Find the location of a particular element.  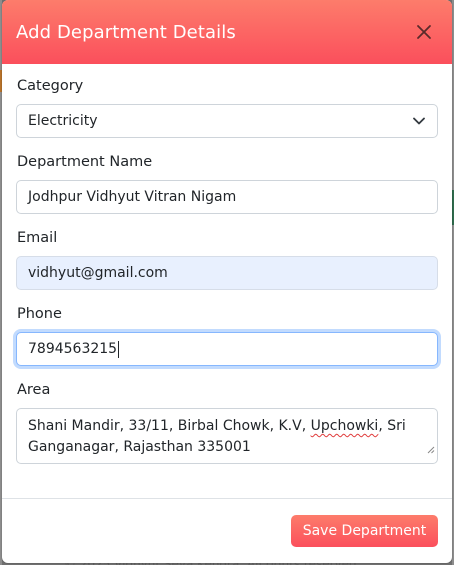

phone-field-group: Phone 7894563215 is located at coordinates (227, 335).